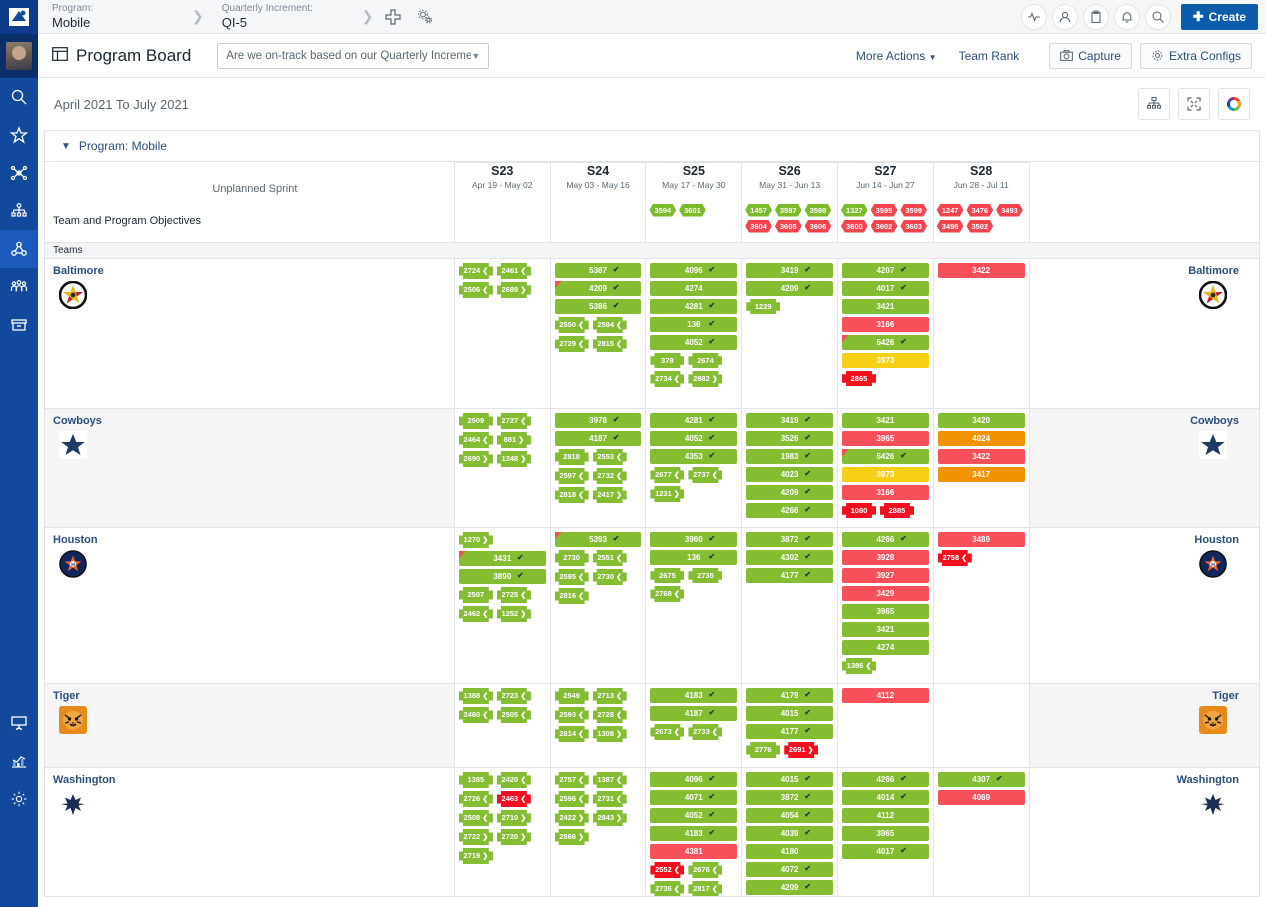  I want to click on presentation-icon, so click(19, 723).